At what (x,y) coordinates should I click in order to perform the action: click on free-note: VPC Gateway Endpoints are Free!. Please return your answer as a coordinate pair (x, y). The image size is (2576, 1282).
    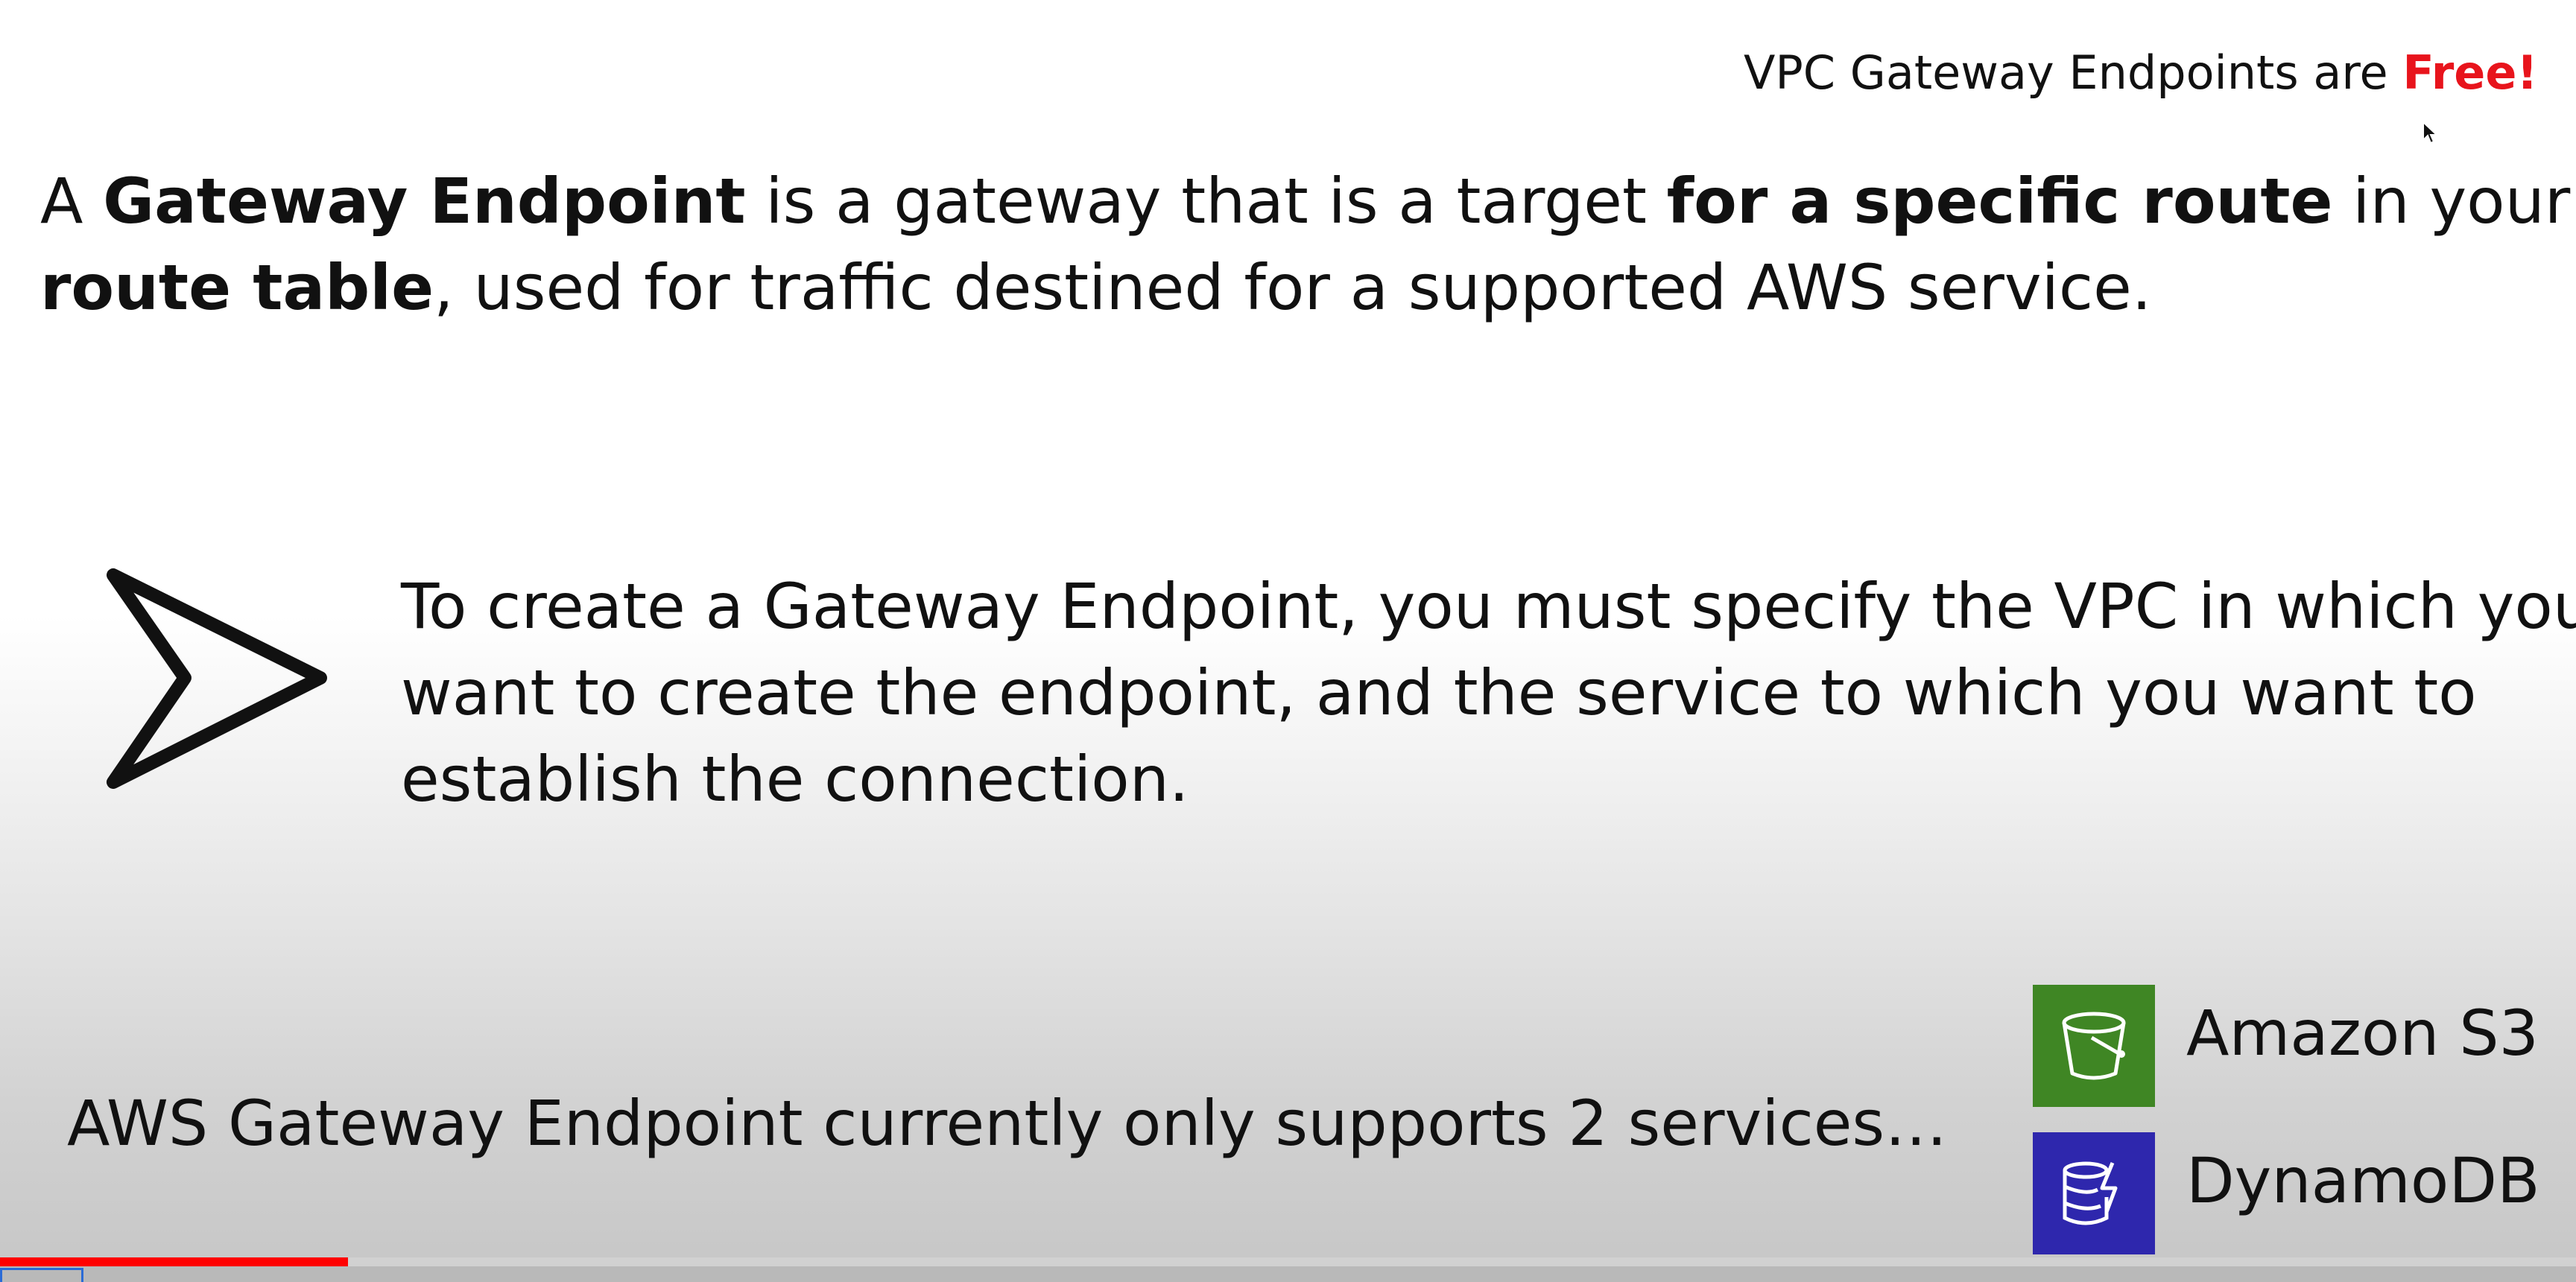
    Looking at the image, I should click on (2141, 73).